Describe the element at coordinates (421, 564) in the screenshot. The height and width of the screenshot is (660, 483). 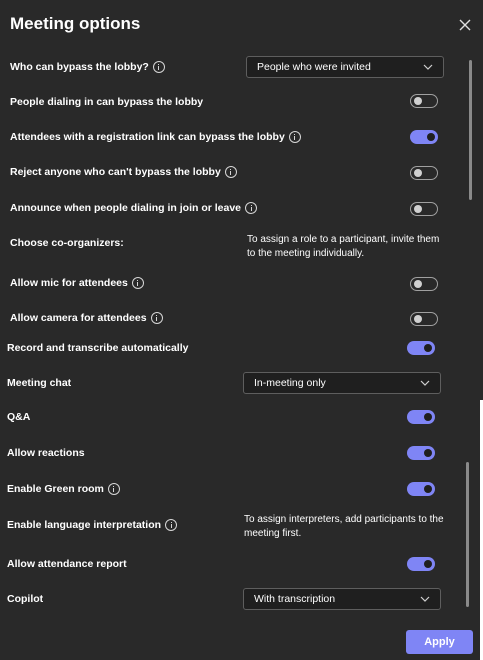
I see `attendance-report-toggle` at that location.